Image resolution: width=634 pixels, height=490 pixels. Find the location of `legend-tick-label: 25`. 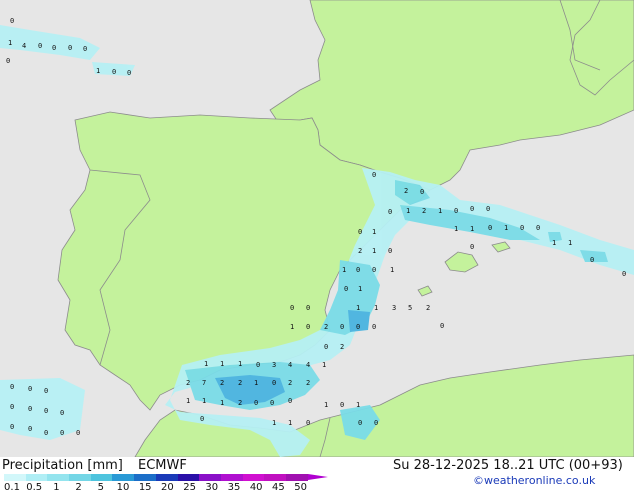

legend-tick-label: 25 is located at coordinates (189, 486).